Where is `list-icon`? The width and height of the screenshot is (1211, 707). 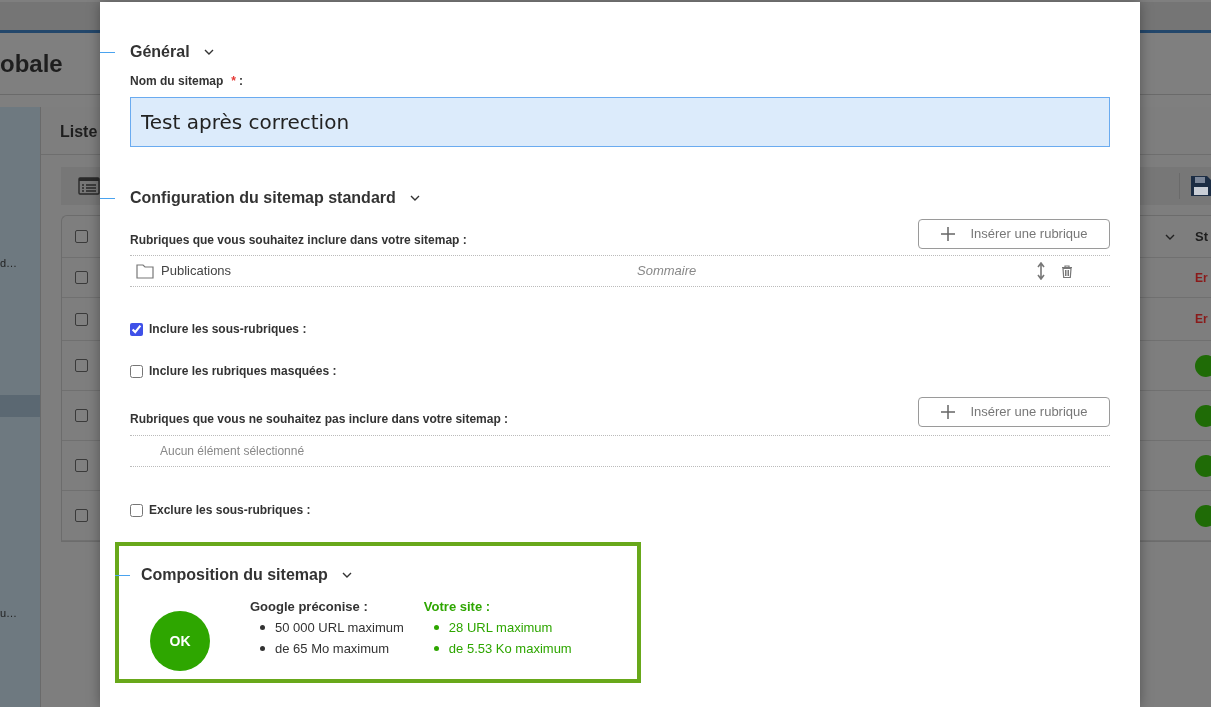
list-icon is located at coordinates (89, 186).